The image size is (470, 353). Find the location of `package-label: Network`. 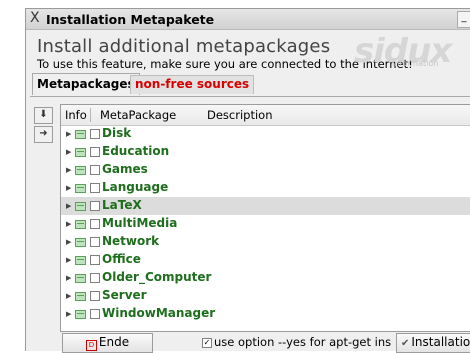

package-label: Network is located at coordinates (131, 241).